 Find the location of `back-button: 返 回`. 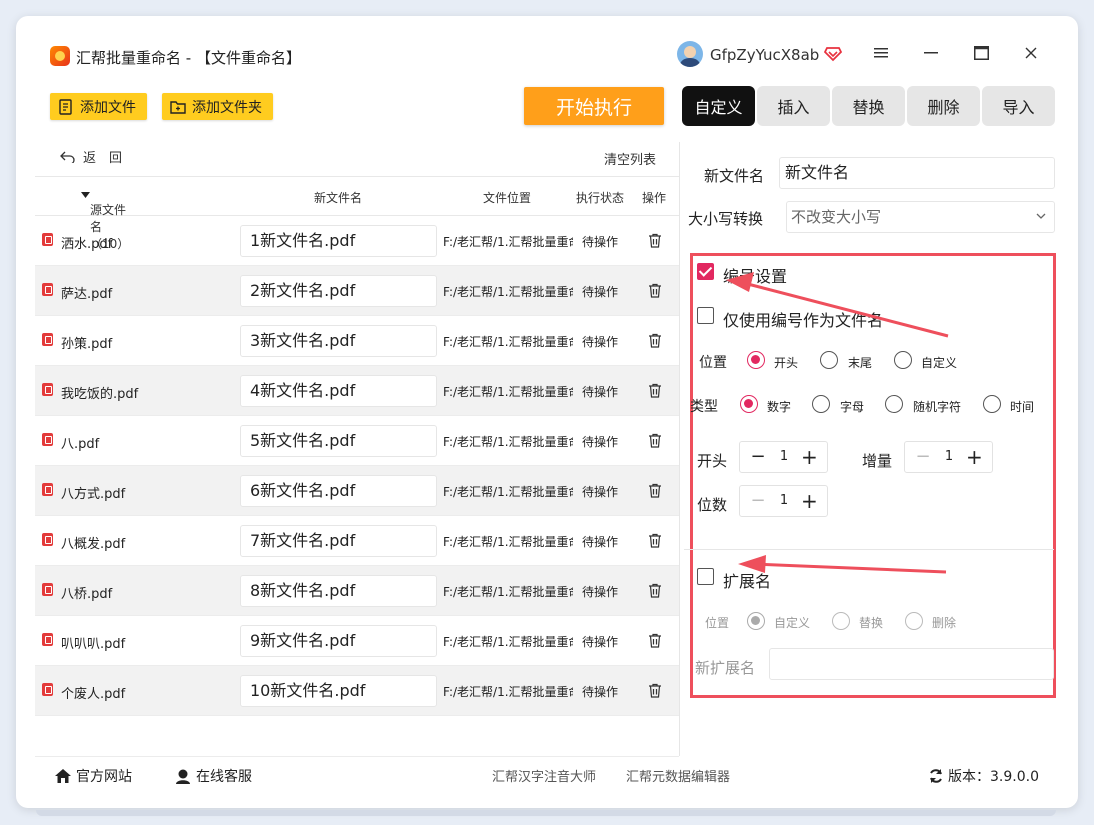

back-button: 返 回 is located at coordinates (91, 156).